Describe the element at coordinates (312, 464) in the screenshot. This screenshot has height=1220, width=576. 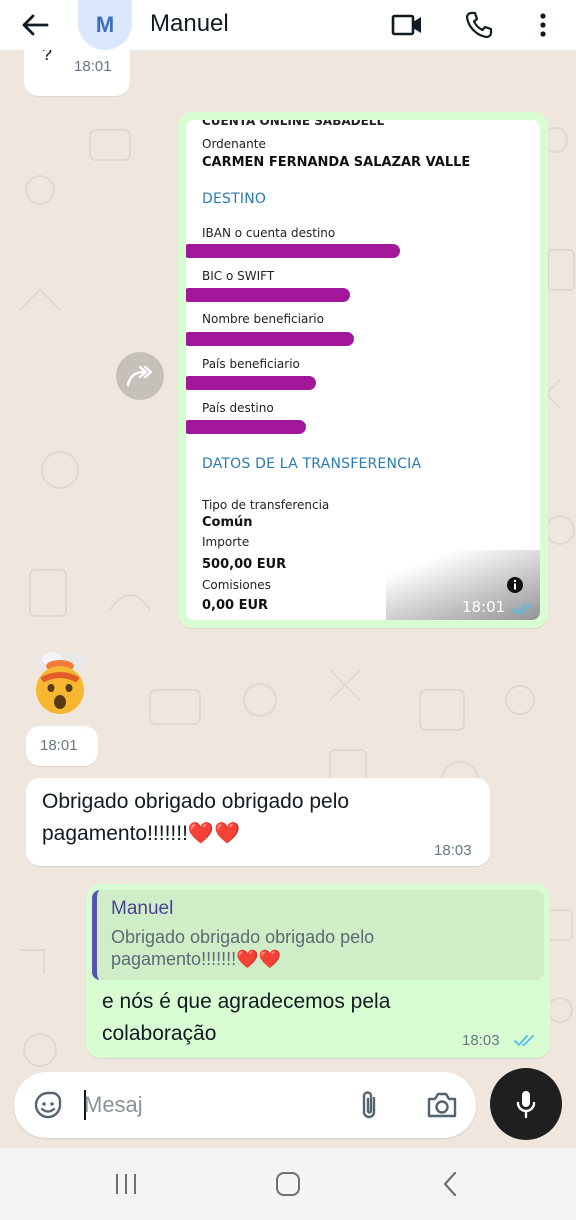
I see `receipt-datos-section: DATOS DE LA TRANSFERENCIA` at that location.